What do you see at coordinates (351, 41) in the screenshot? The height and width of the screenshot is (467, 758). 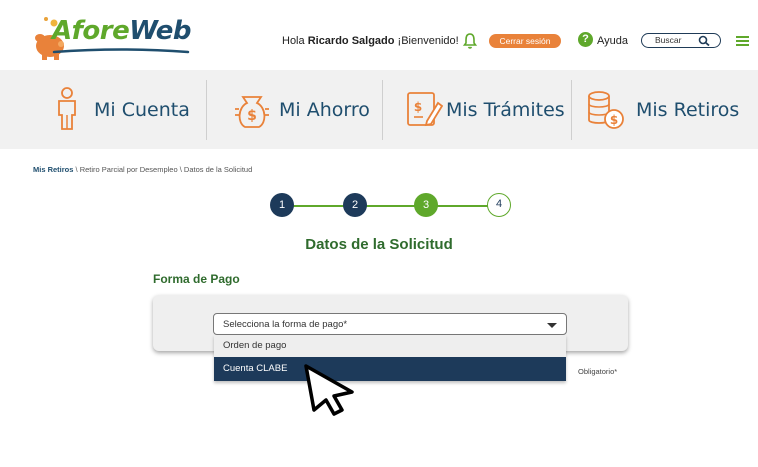 I see `user-name: Ricardo Salgado` at bounding box center [351, 41].